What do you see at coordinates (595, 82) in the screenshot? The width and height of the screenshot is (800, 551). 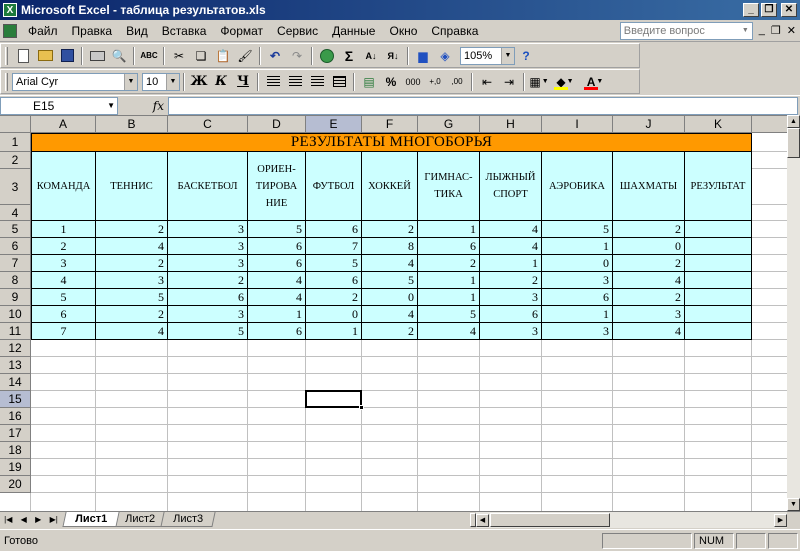 I see `font-color-icon: A ▼` at bounding box center [595, 82].